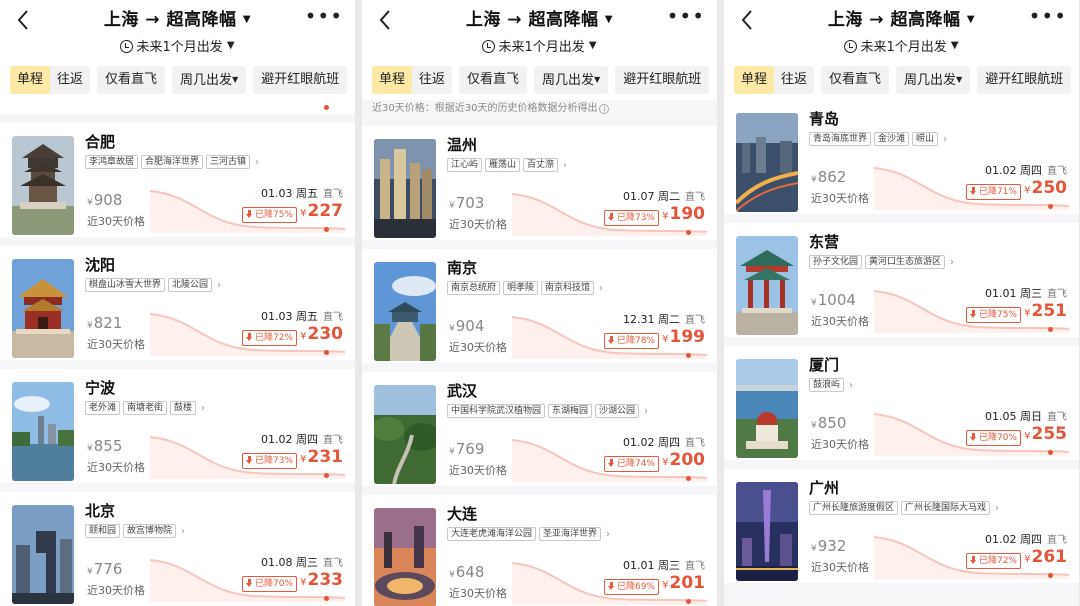 Image resolution: width=1080 pixels, height=606 pixels. Describe the element at coordinates (683, 460) in the screenshot. I see `current-price: ¥200` at that location.